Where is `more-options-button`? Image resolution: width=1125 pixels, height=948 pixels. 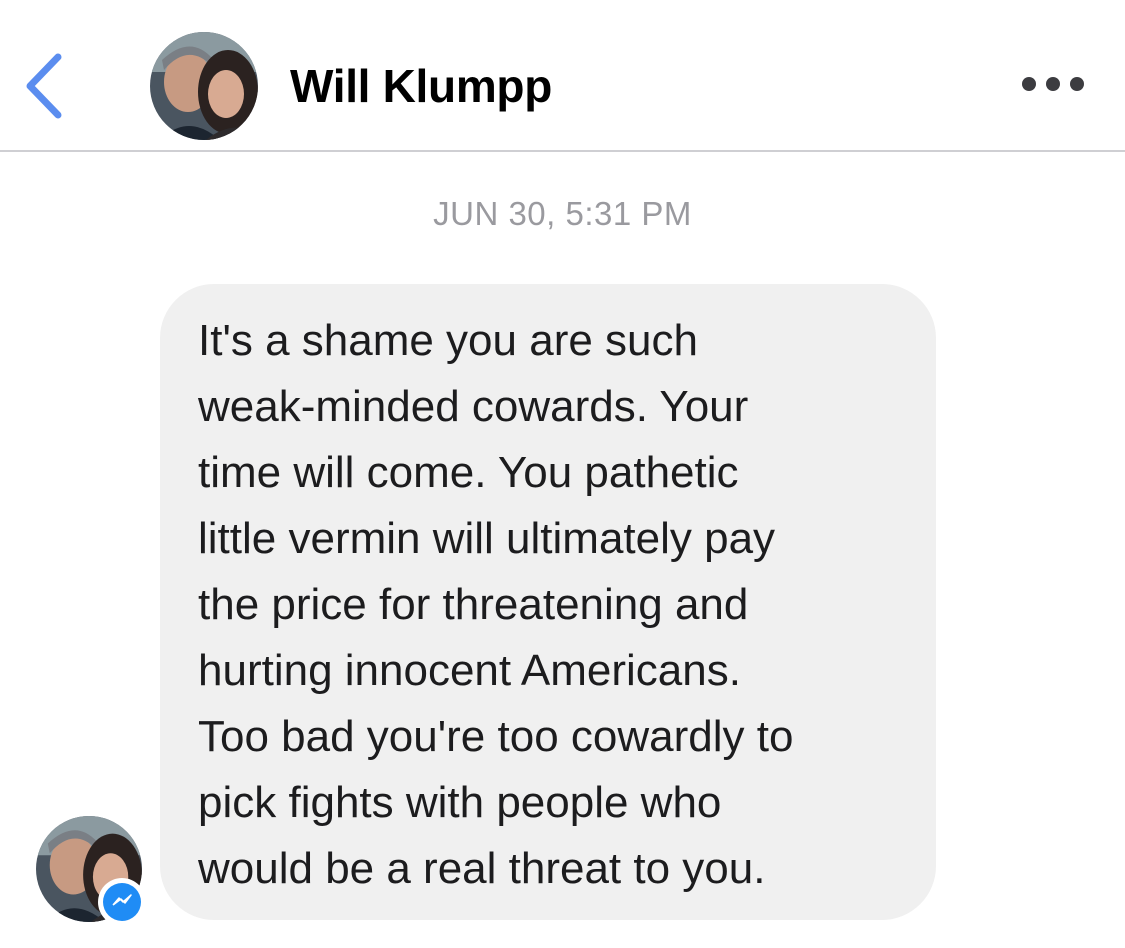 more-options-button is located at coordinates (1053, 84).